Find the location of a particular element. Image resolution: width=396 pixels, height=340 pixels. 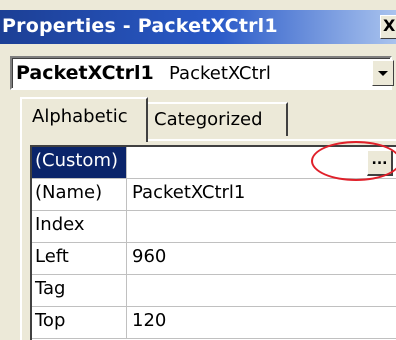

property-name: Index is located at coordinates (79, 226).